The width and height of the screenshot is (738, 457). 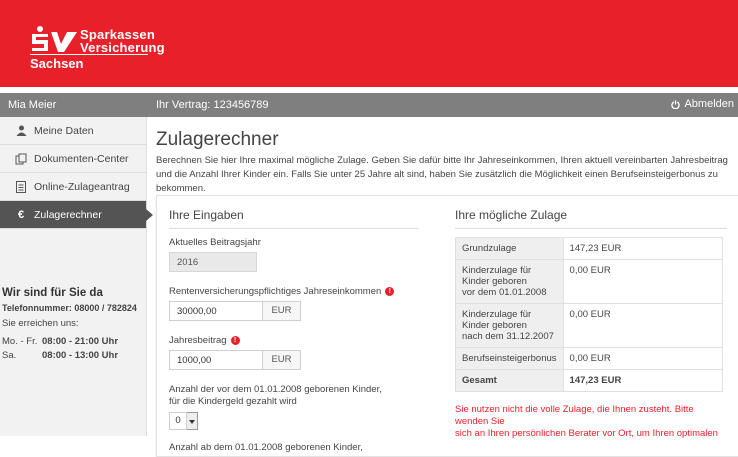 I want to click on sidebar-item-dokumenten-center: Dokumenten-Center, so click(x=73, y=159).